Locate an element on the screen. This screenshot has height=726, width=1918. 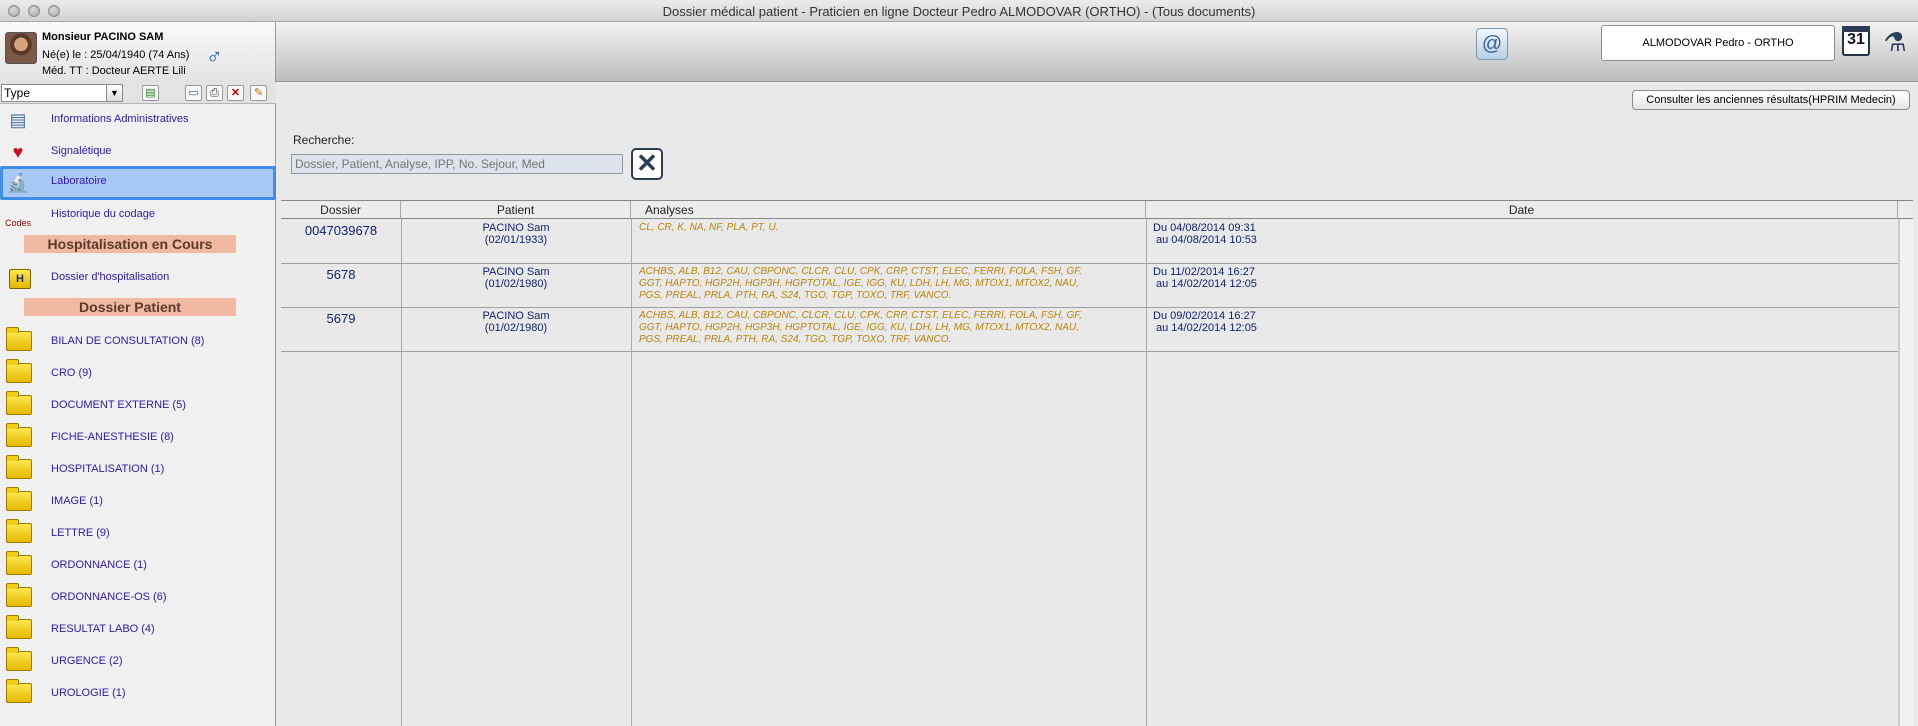
patient-dob: (02/01/1933) is located at coordinates (516, 240).